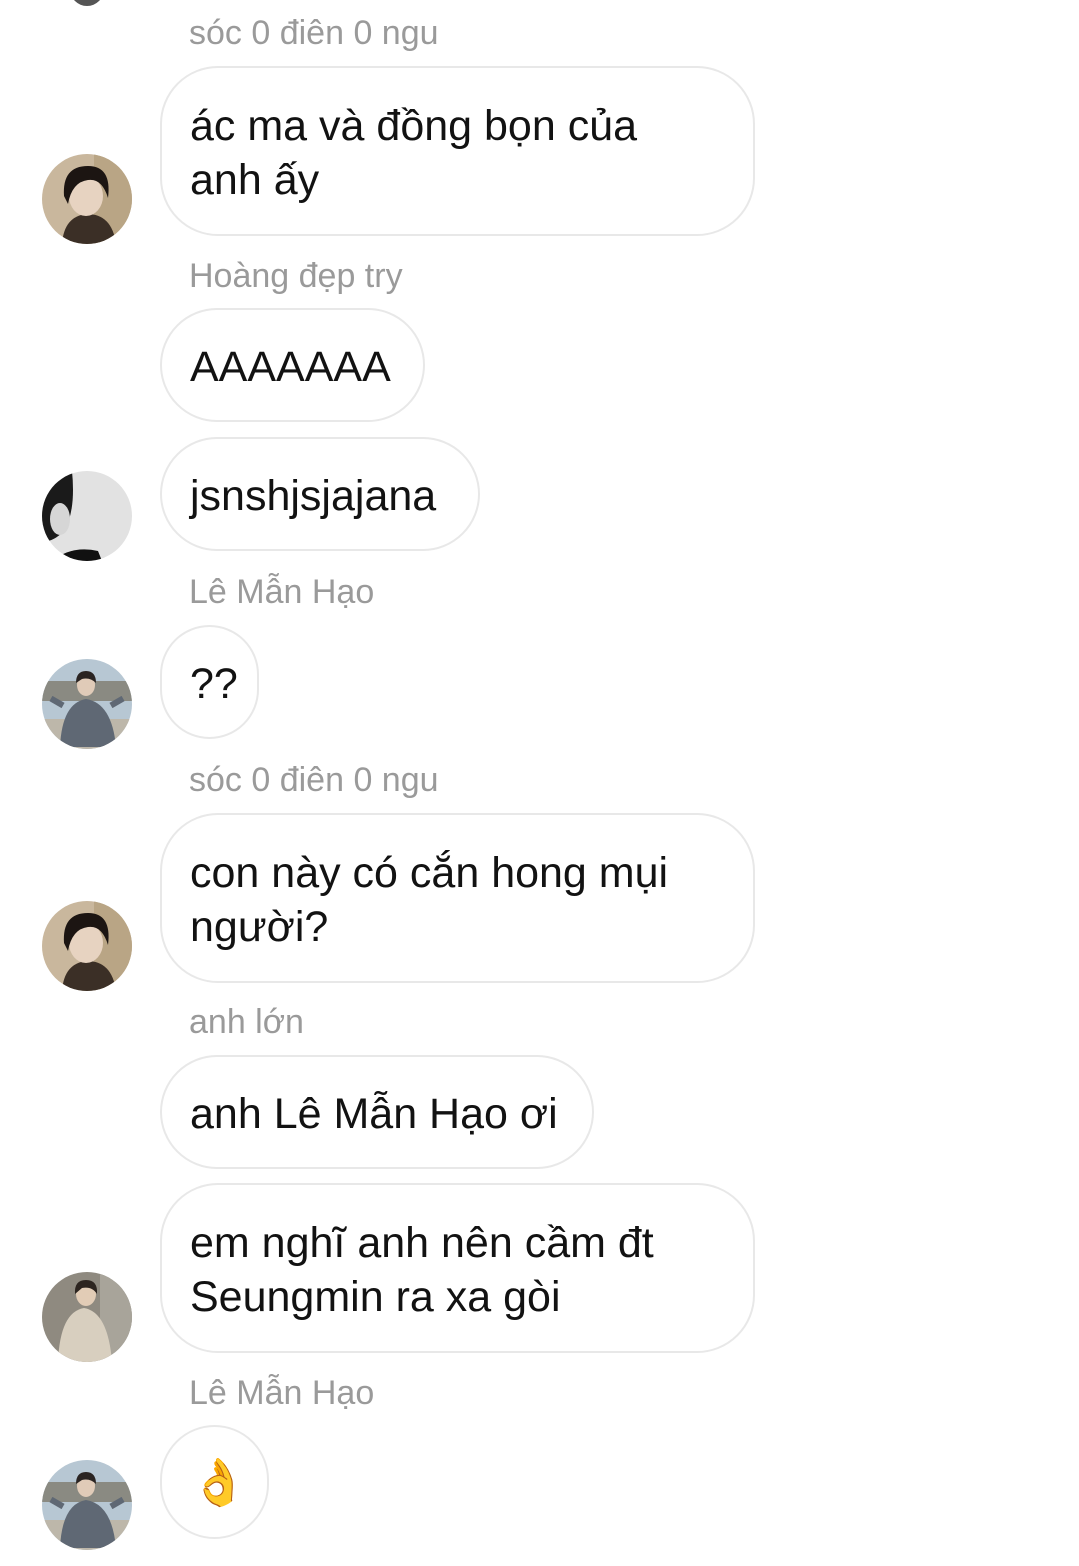  What do you see at coordinates (87, 1317) in the screenshot?
I see `avatar-outdoor-photo` at bounding box center [87, 1317].